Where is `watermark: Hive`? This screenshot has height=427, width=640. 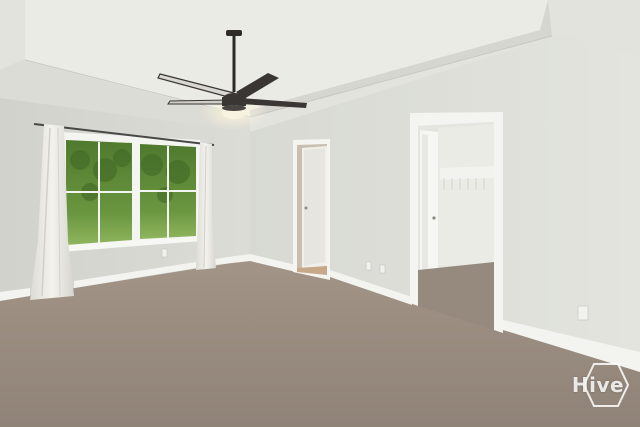
watermark: Hive is located at coordinates (598, 385).